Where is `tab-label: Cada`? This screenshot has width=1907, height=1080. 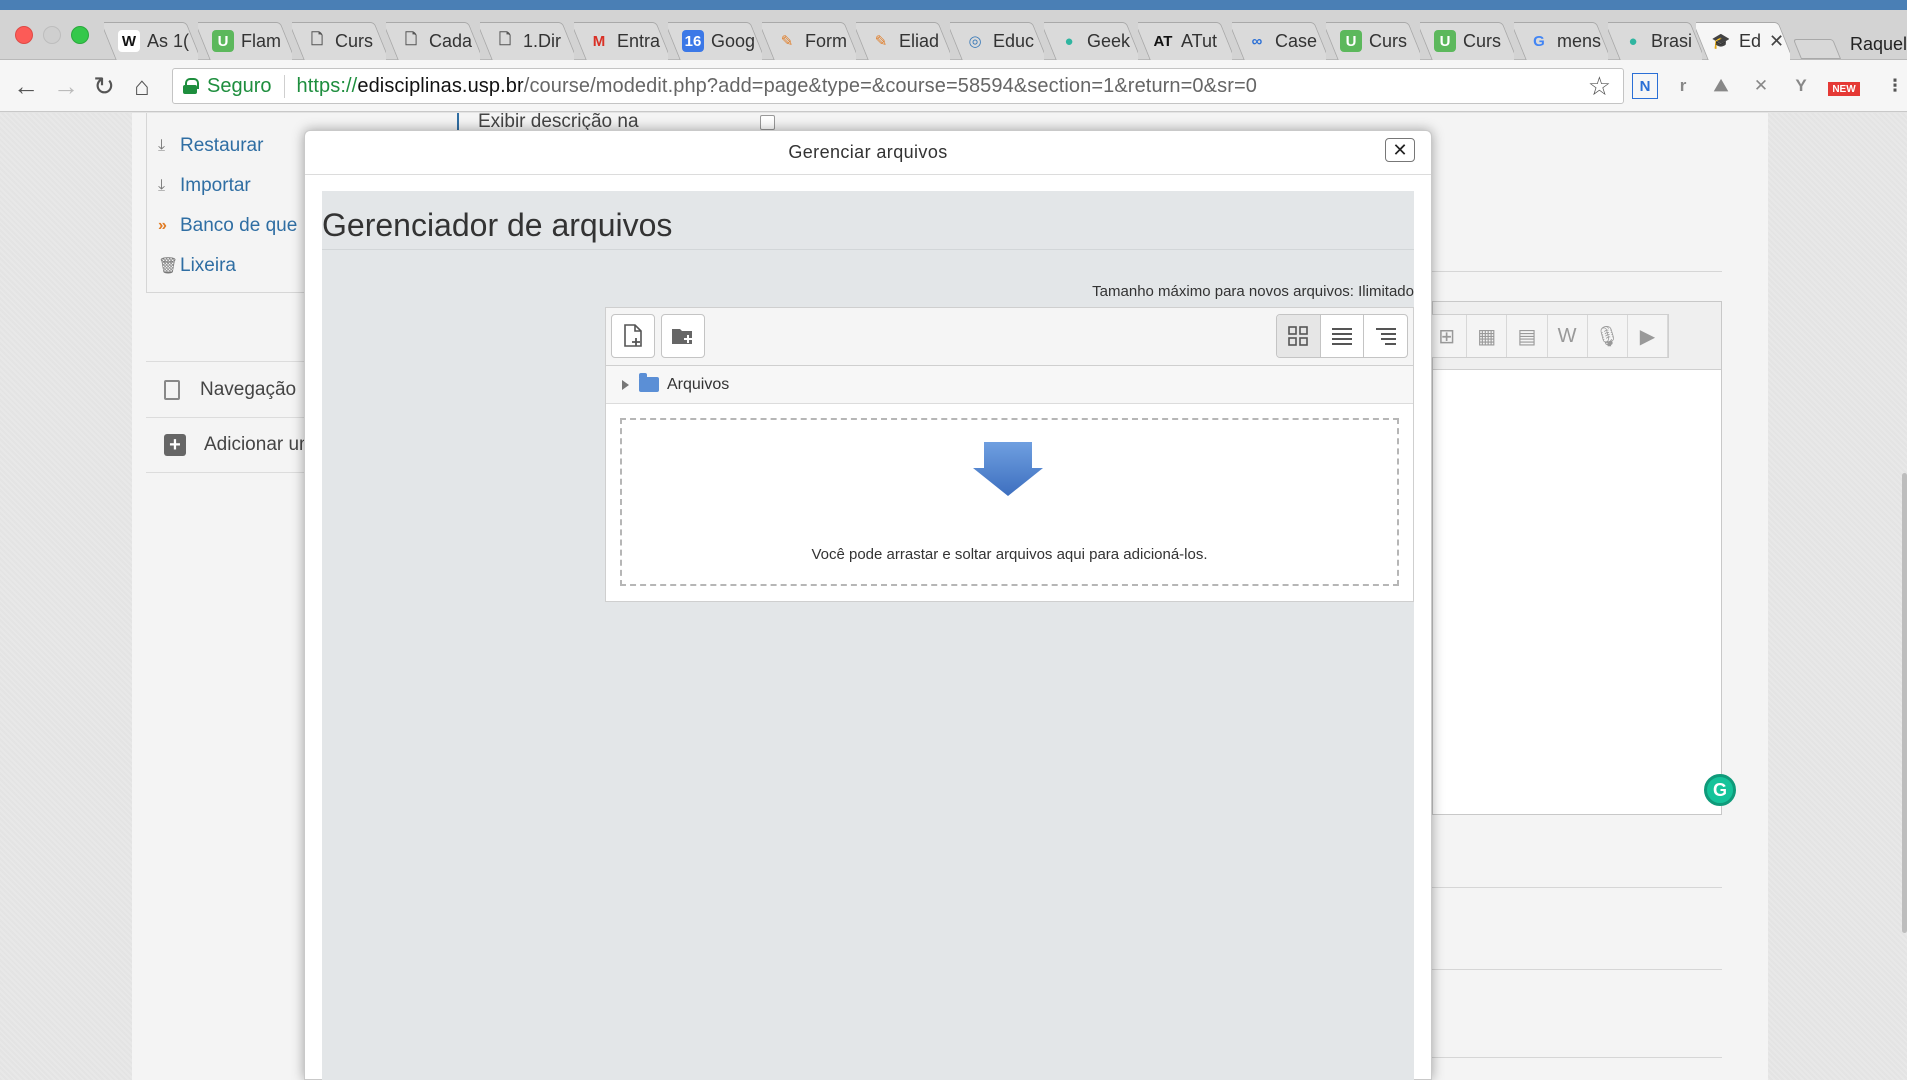
tab-label: Cada is located at coordinates (451, 40).